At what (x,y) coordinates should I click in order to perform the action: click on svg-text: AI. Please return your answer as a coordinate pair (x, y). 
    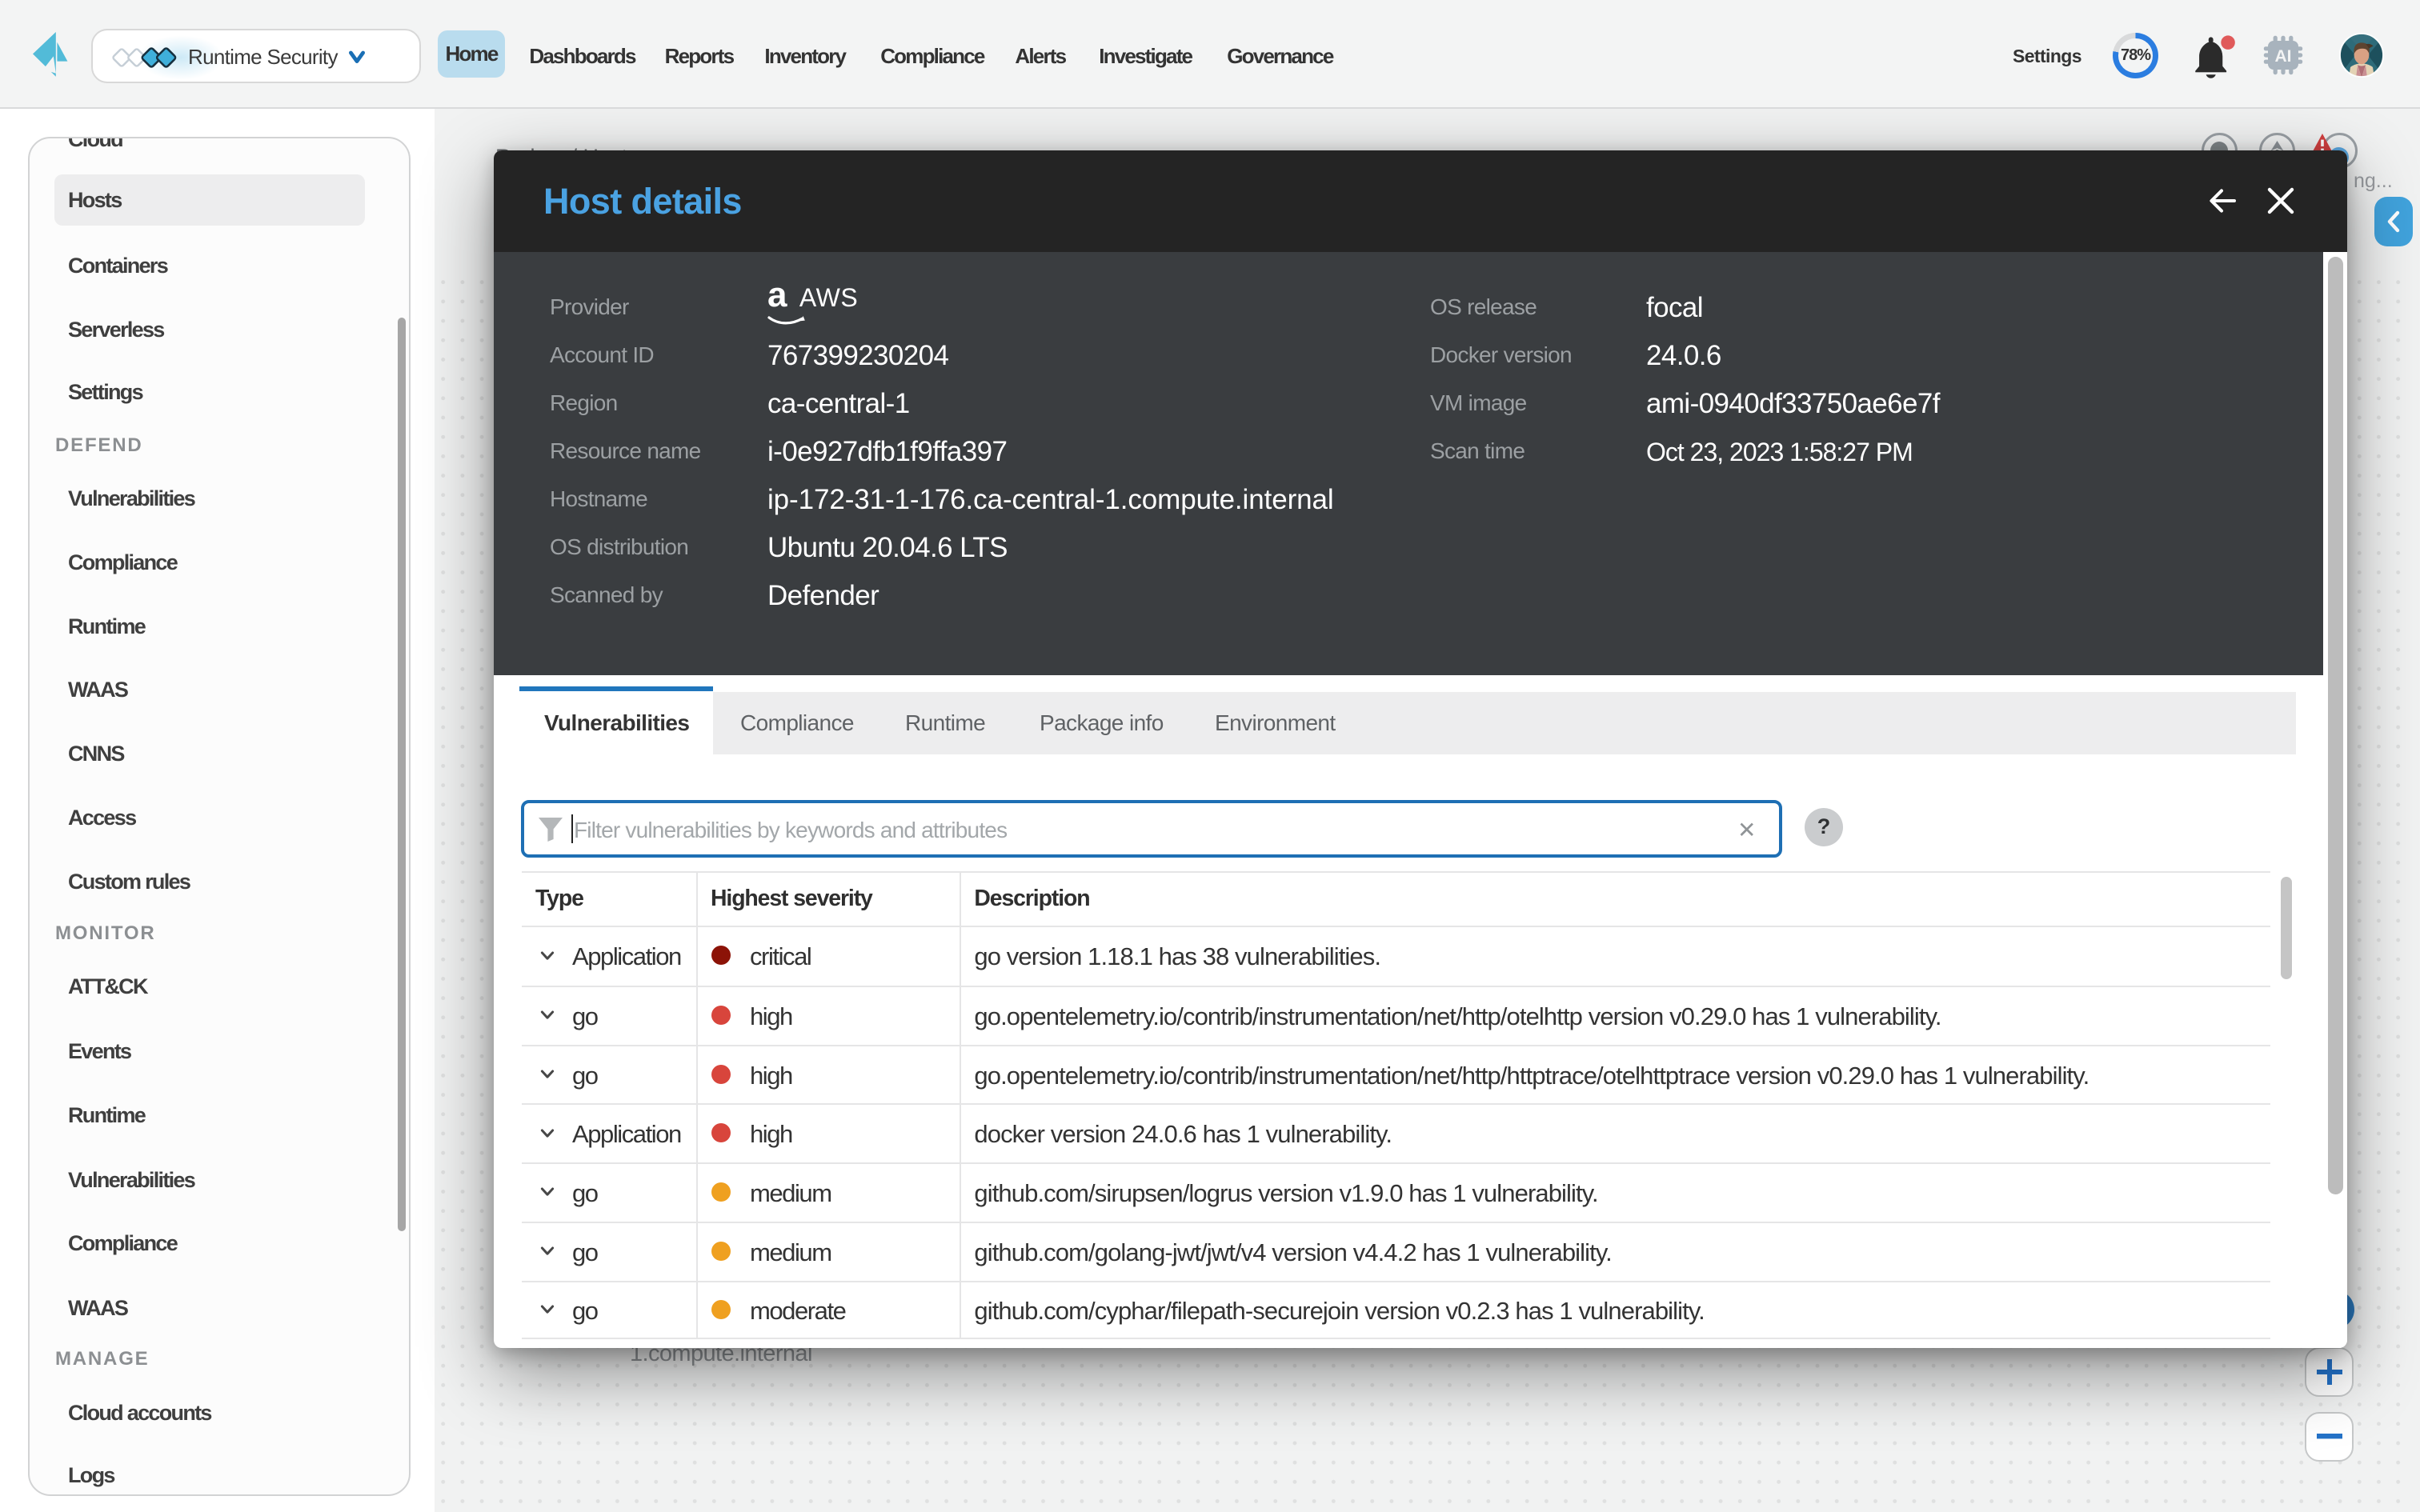
    Looking at the image, I should click on (2283, 56).